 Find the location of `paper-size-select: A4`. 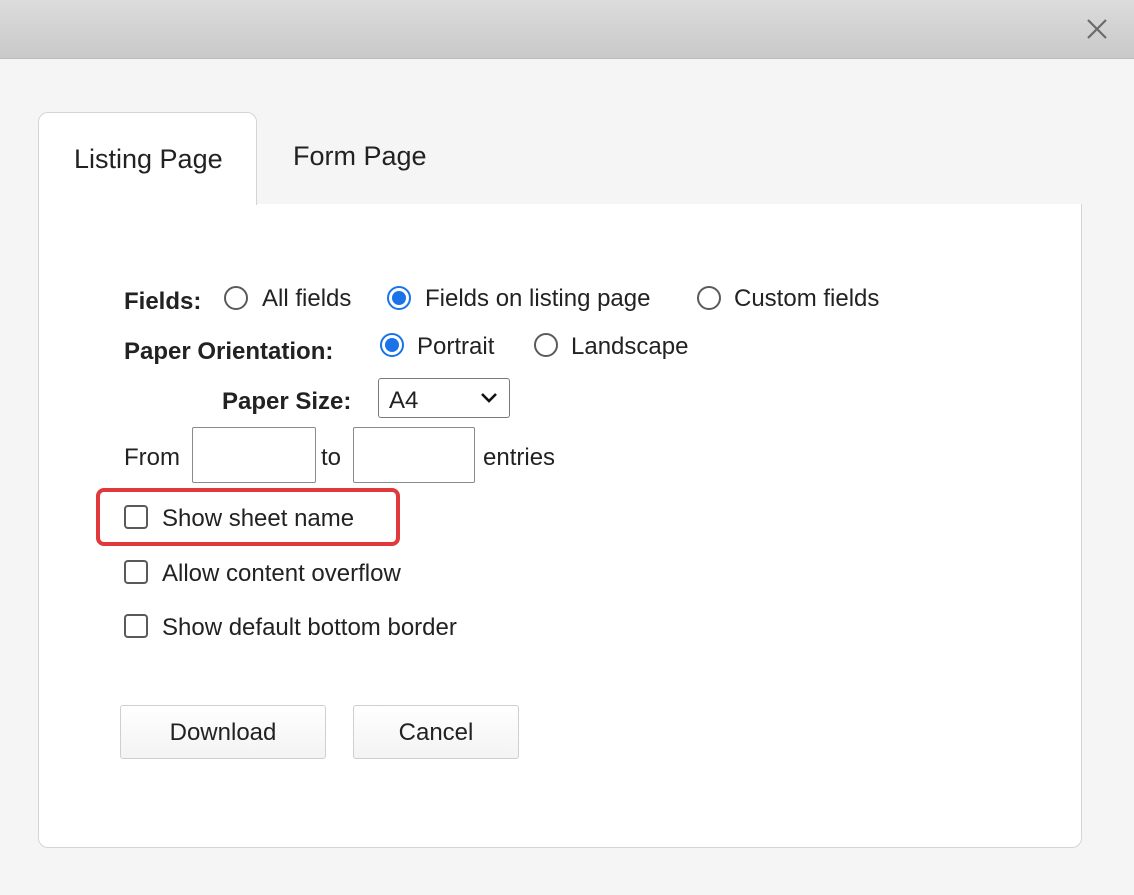

paper-size-select: A4 is located at coordinates (444, 398).